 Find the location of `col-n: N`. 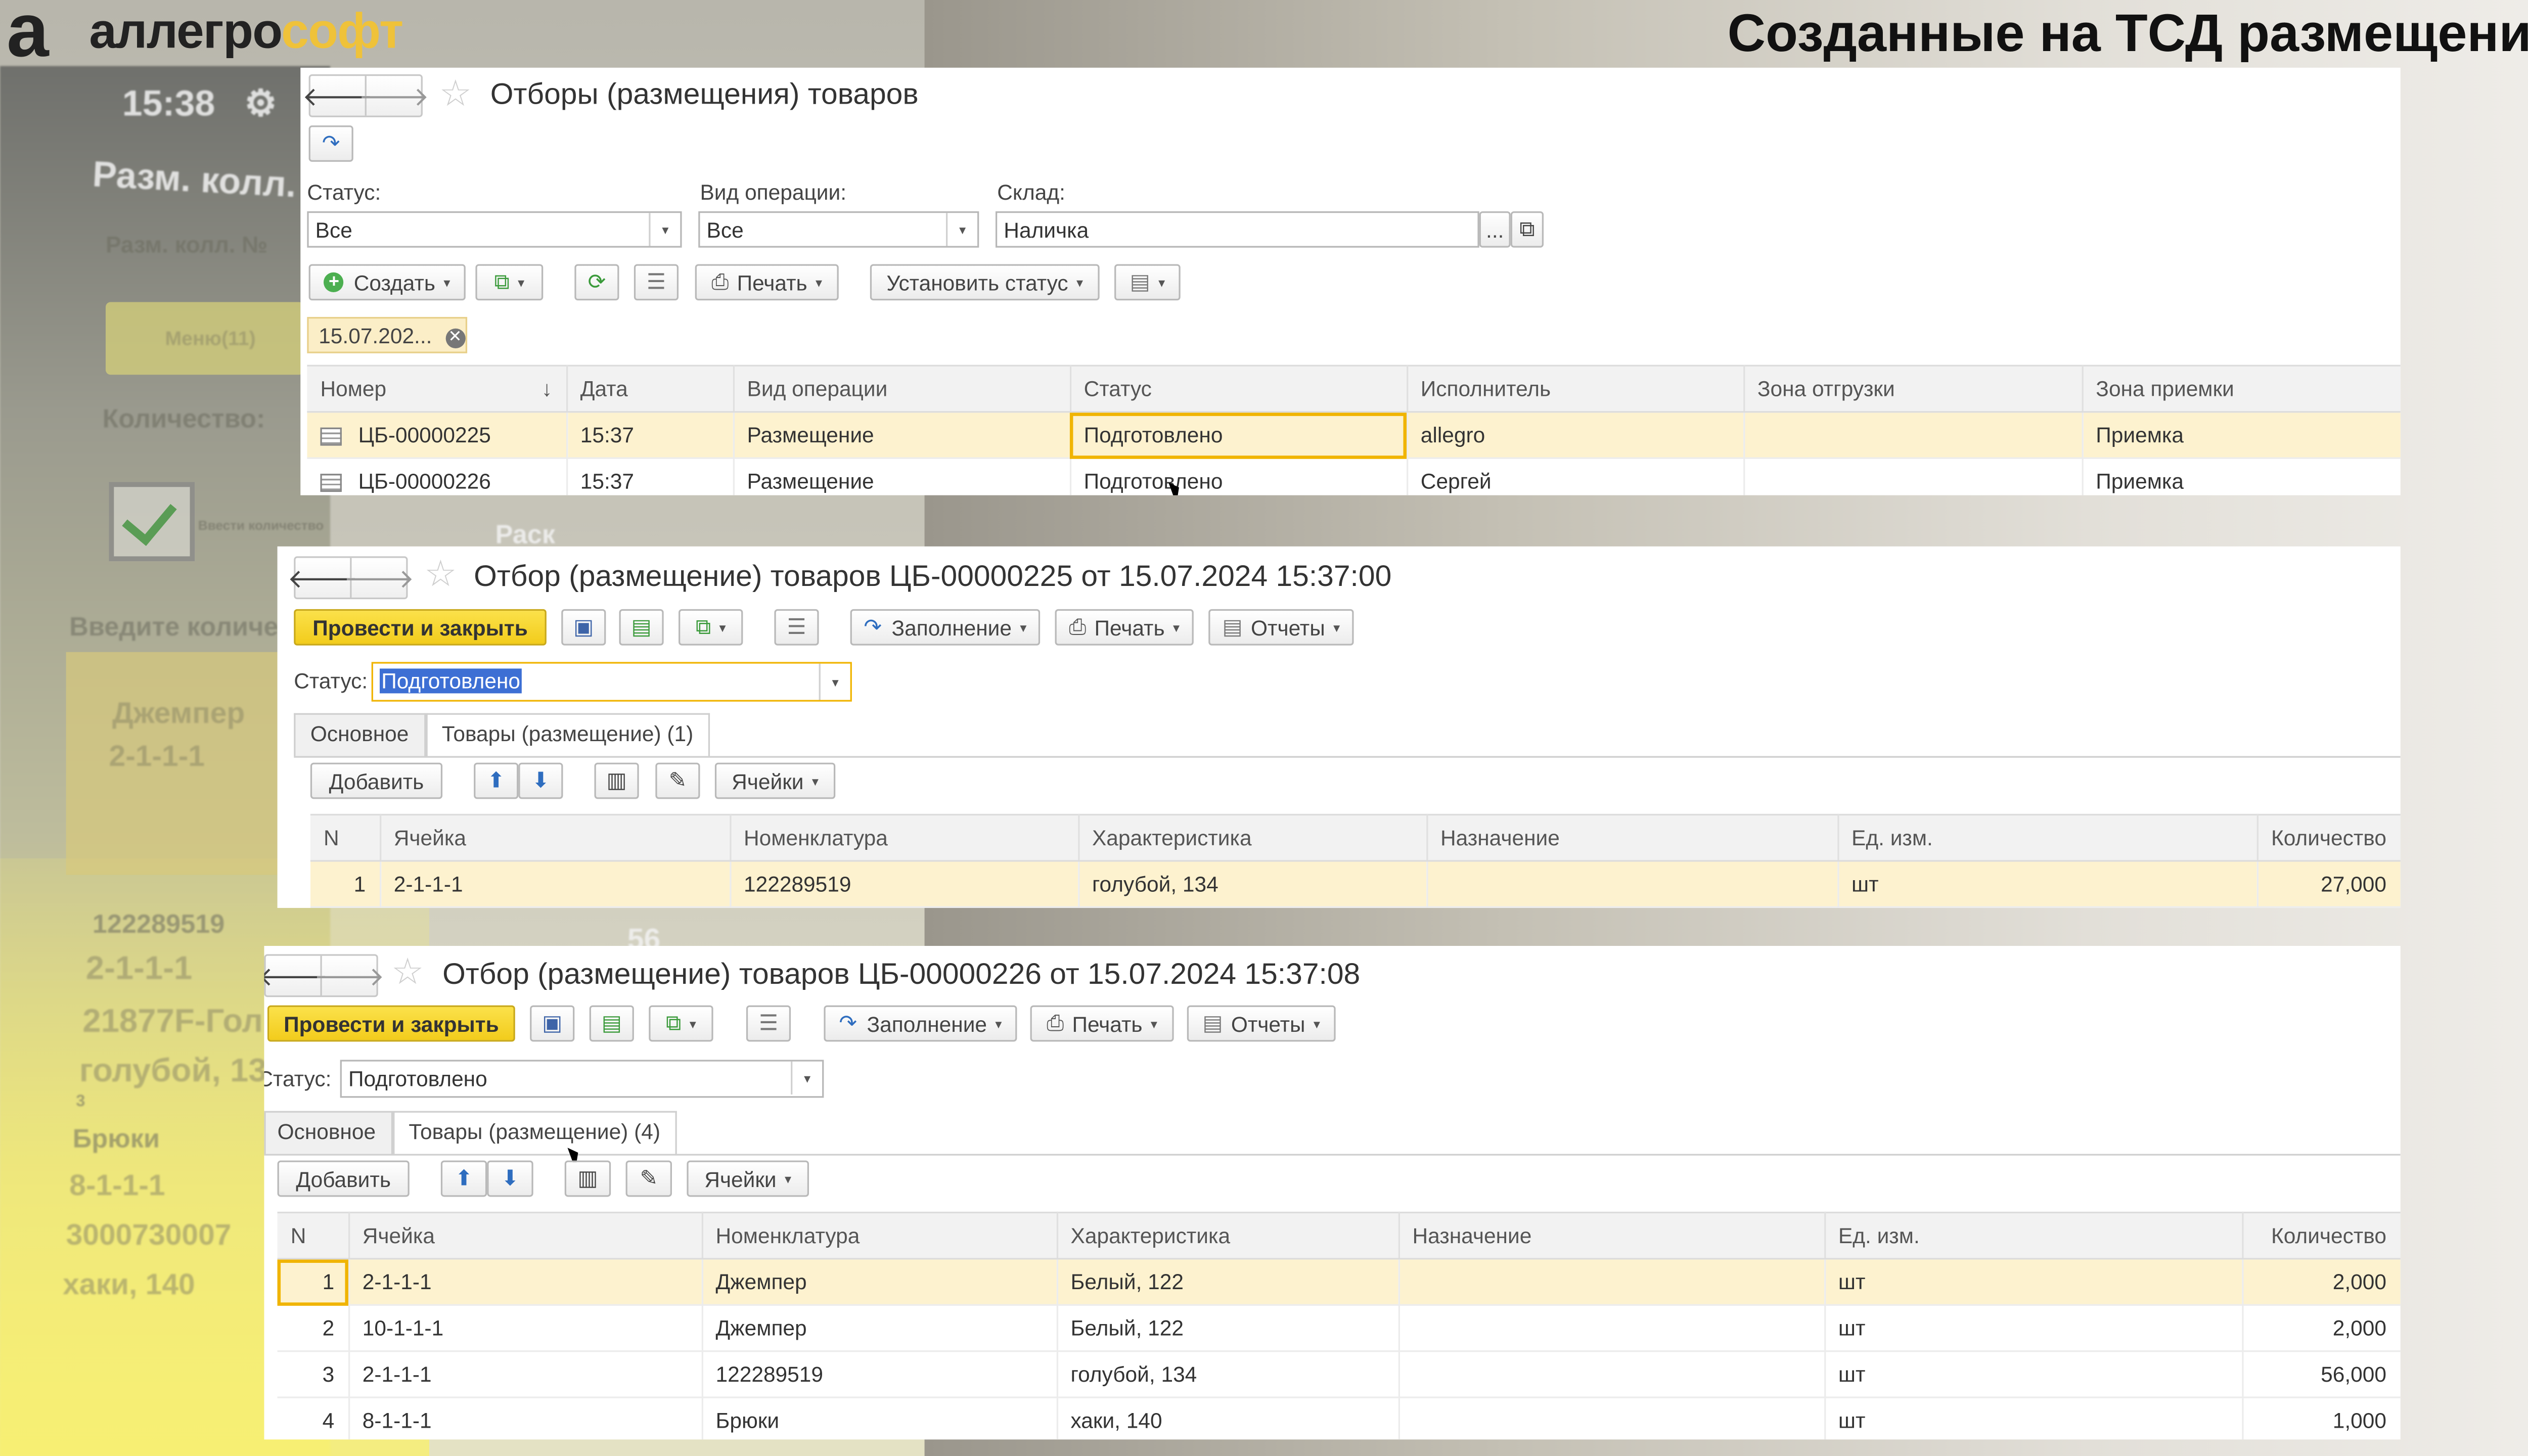

col-n: N is located at coordinates (313, 1235).